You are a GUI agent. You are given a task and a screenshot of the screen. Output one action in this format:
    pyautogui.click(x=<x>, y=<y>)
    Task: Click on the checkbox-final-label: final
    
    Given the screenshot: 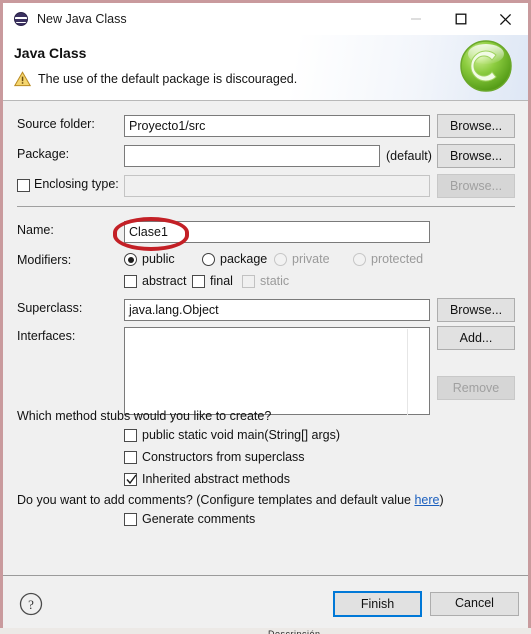 What is the action you would take?
    pyautogui.click(x=221, y=281)
    